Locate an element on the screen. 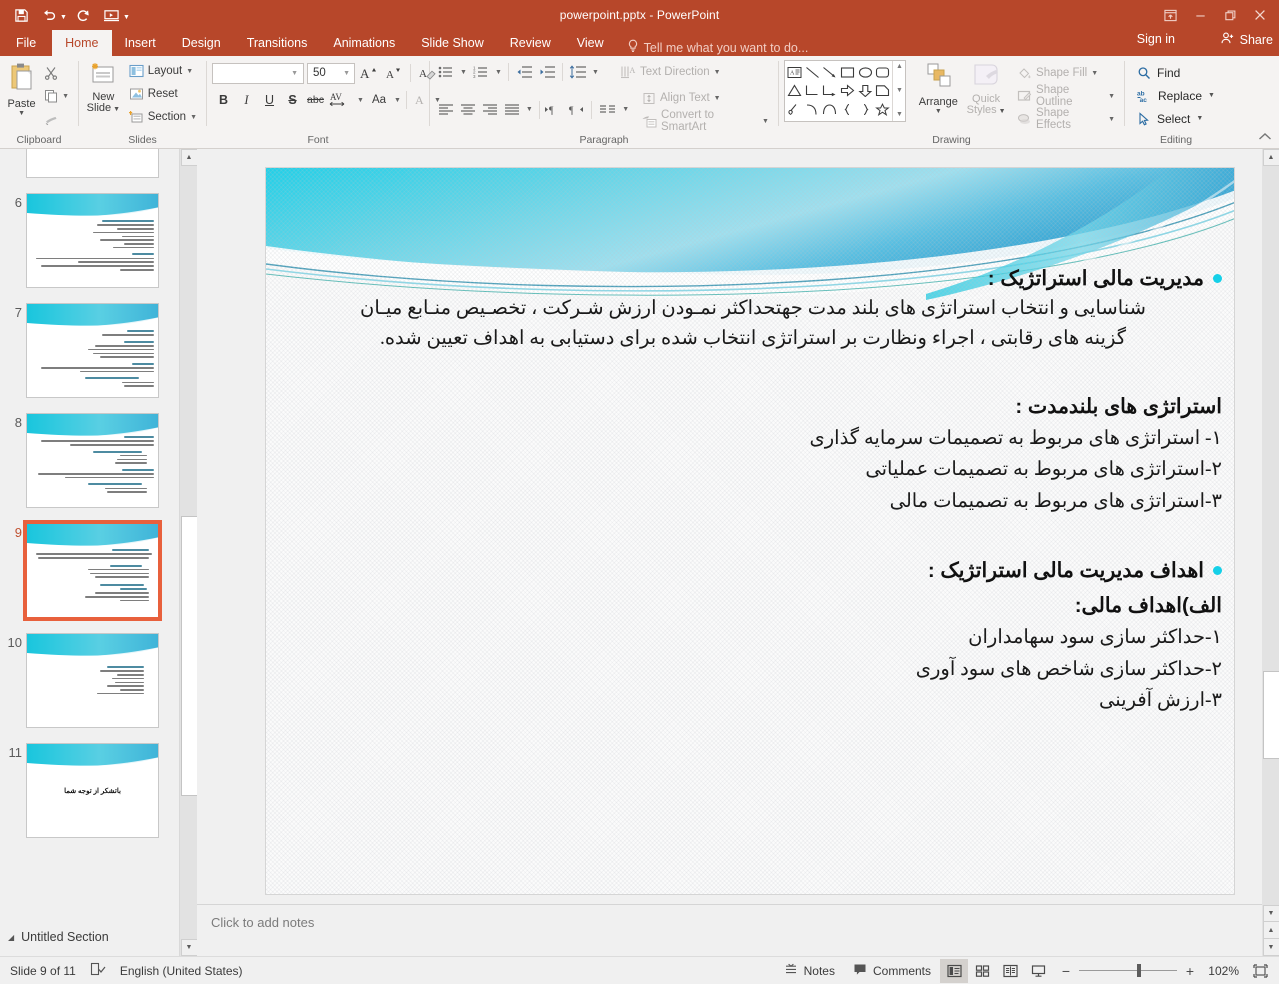 The width and height of the screenshot is (1279, 984). character-spacing-dropdown-icon: ▼ is located at coordinates (360, 100).